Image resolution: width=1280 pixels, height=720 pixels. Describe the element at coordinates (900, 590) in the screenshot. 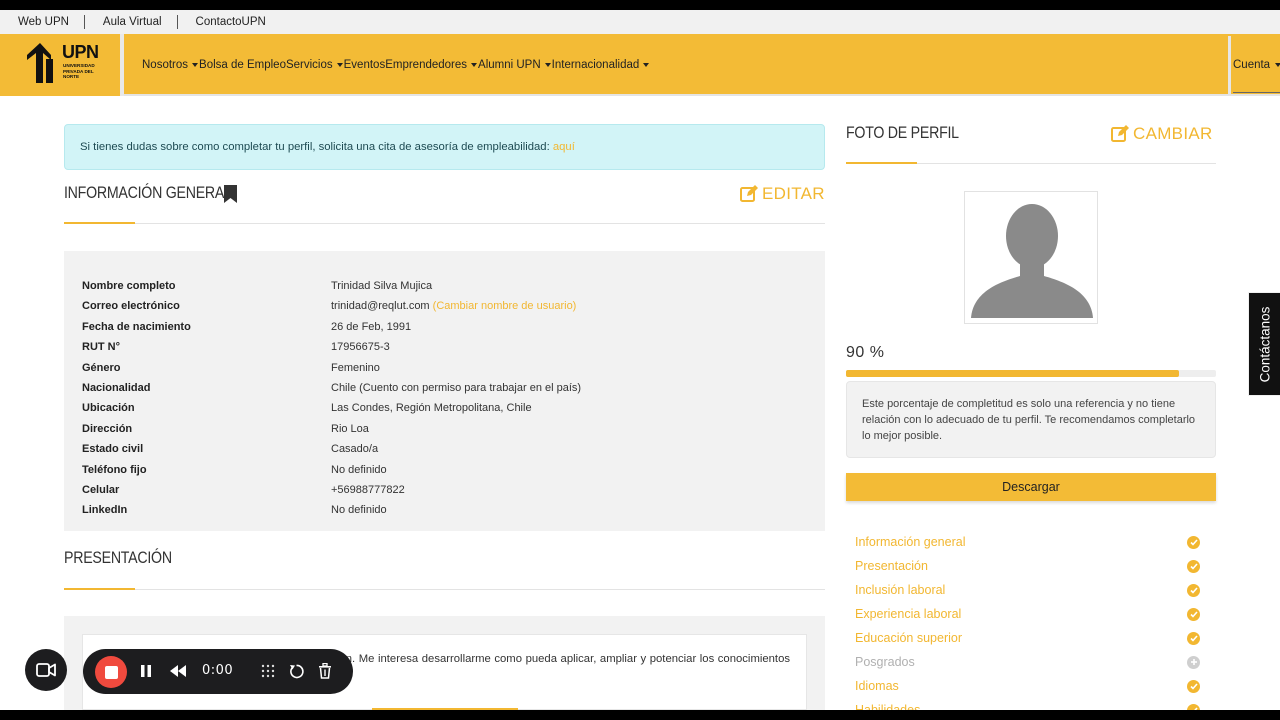

I see `checklist-label: Inclusión laboral` at that location.